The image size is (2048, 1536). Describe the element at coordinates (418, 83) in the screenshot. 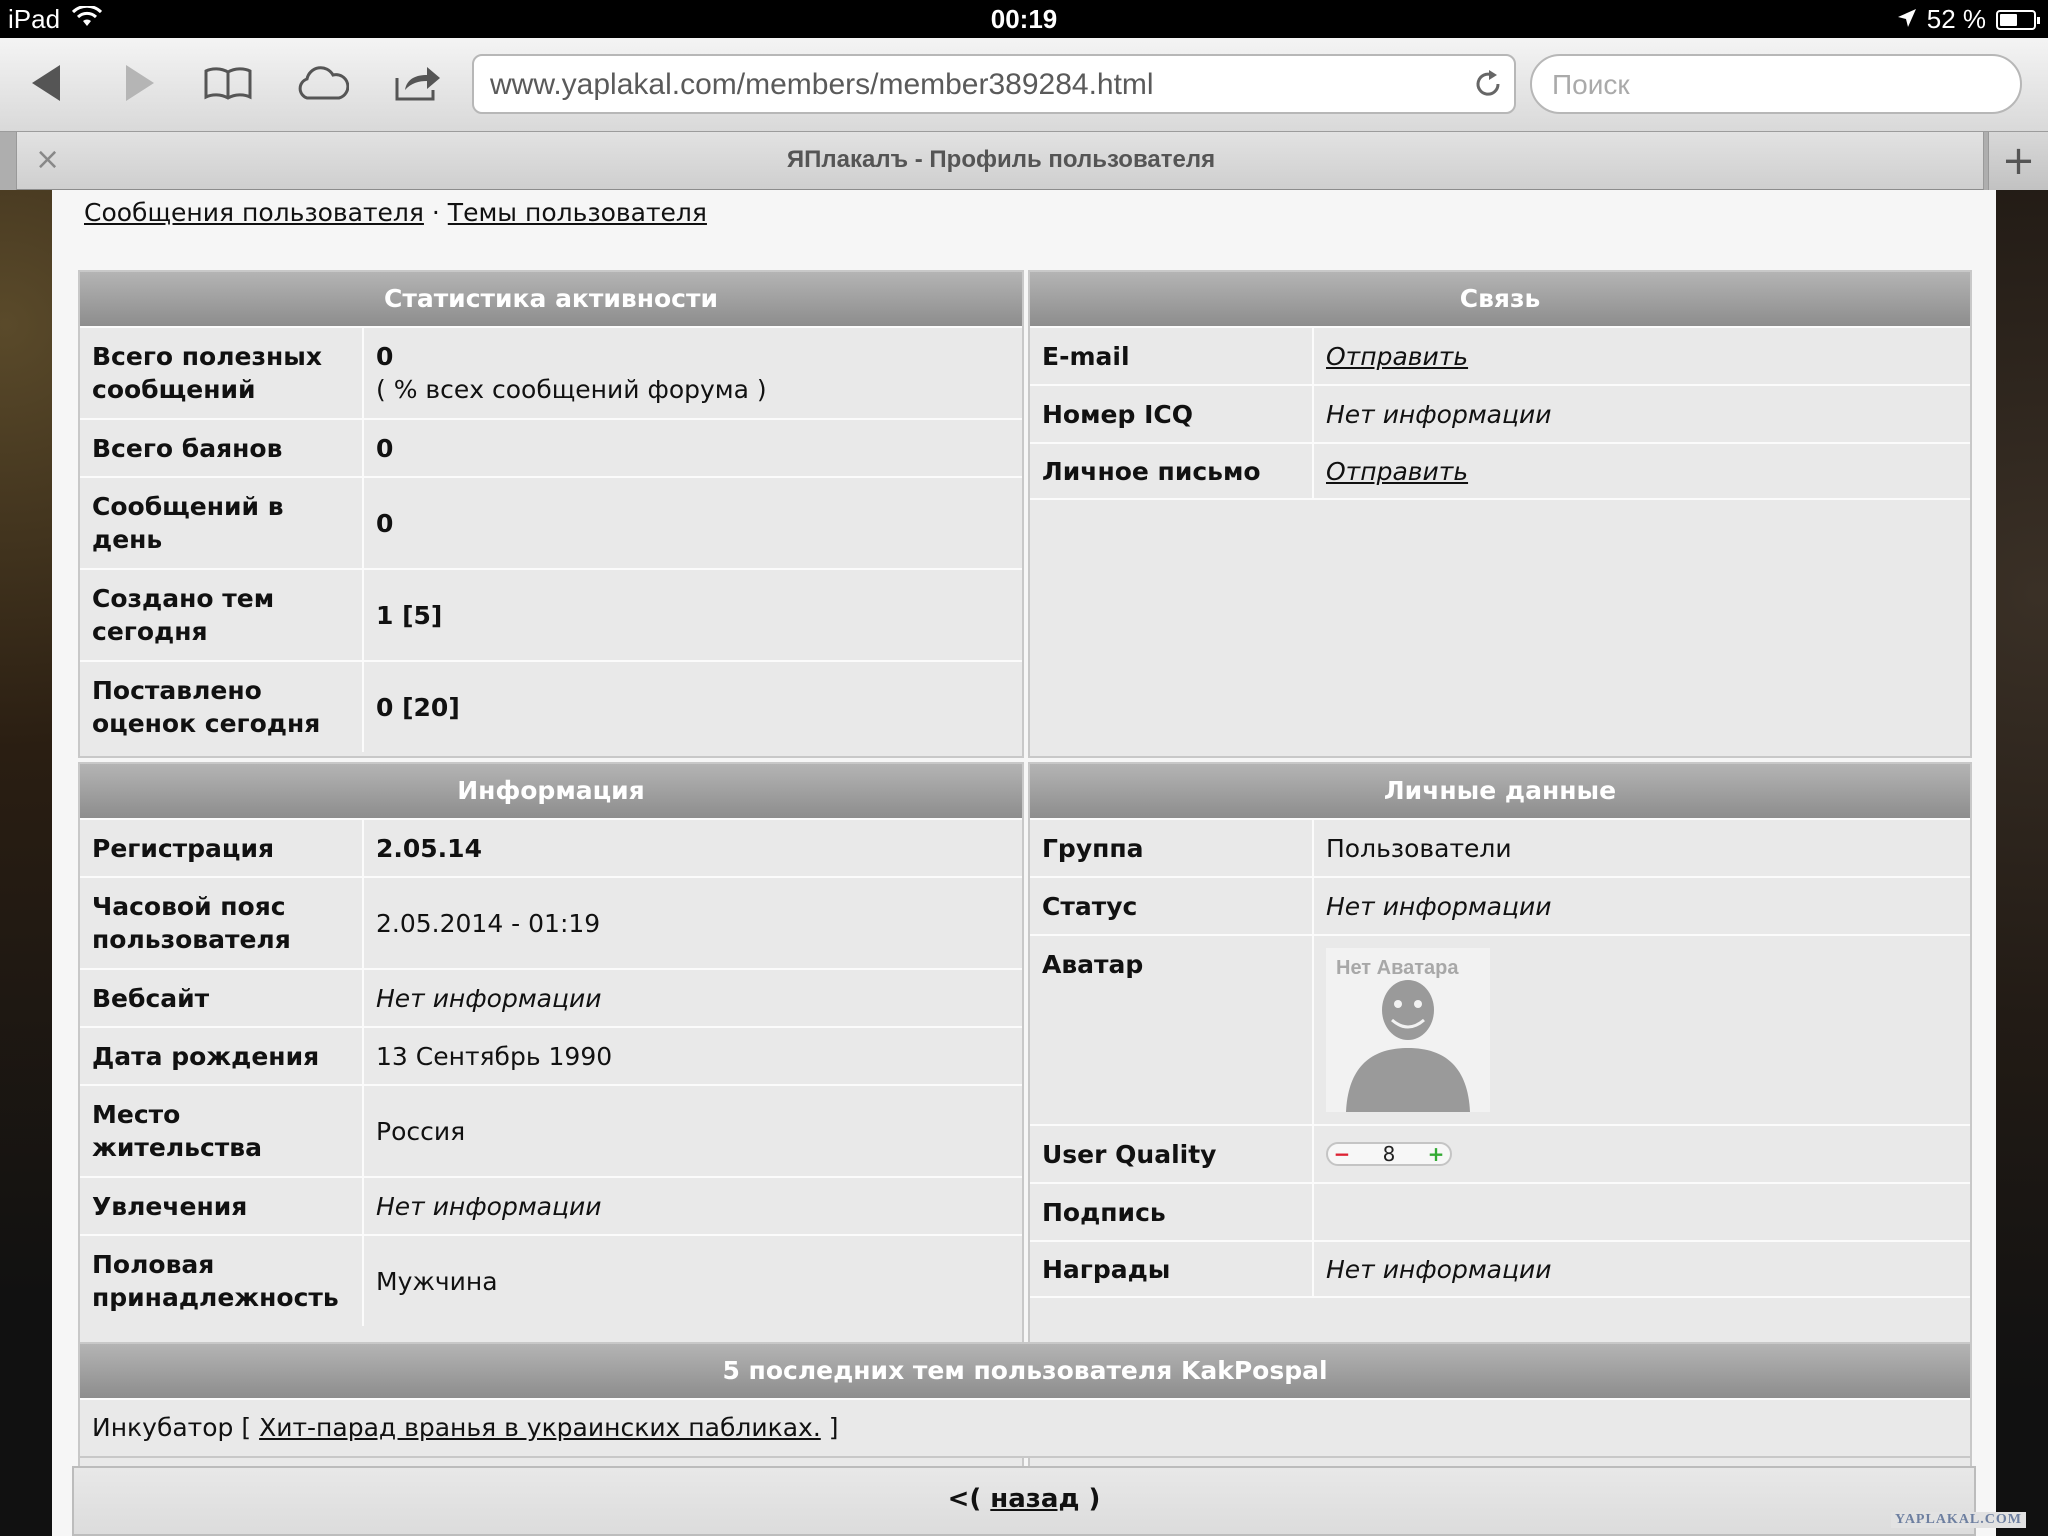

I see `share-icon` at that location.